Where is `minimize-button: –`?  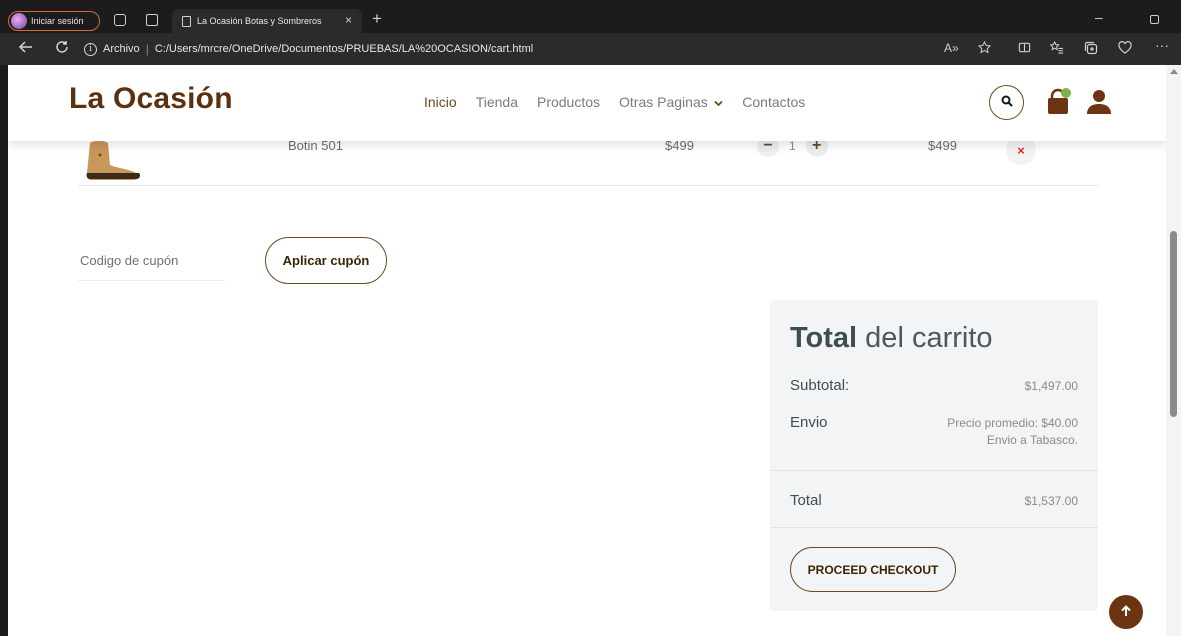 minimize-button: – is located at coordinates (1099, 17).